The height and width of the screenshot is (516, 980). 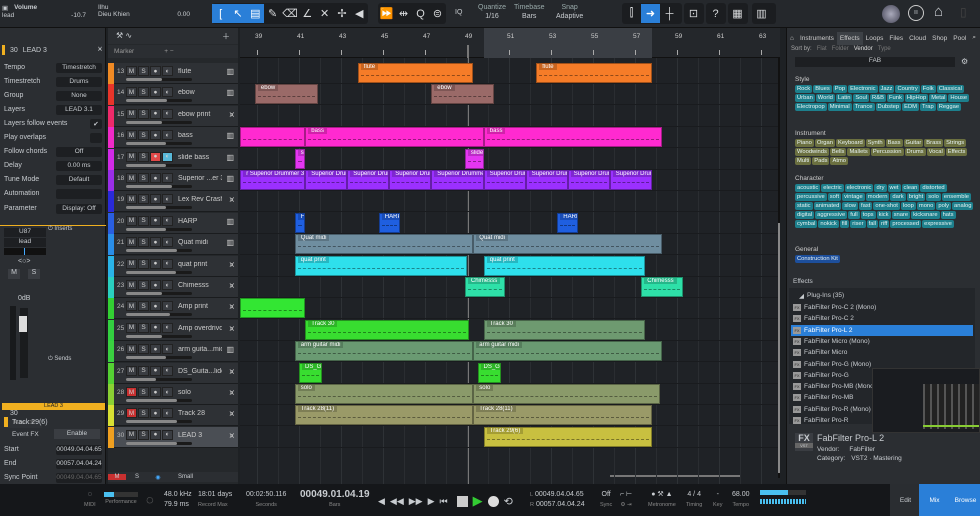 What do you see at coordinates (567, 394) in the screenshot?
I see `clip: solo` at bounding box center [567, 394].